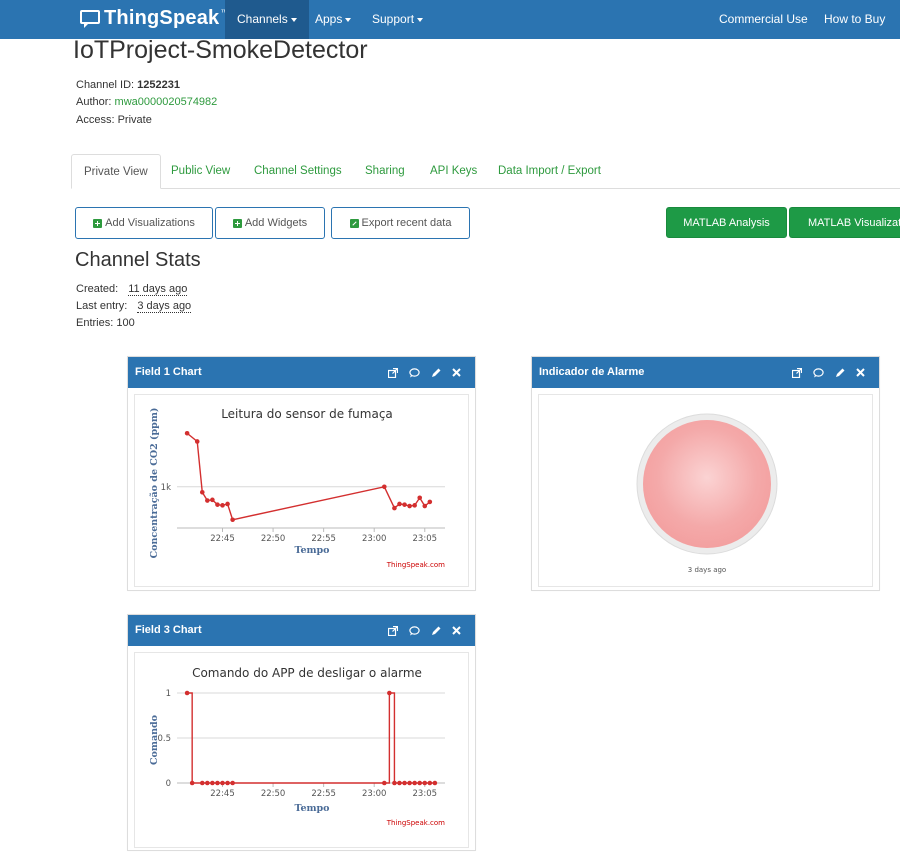  I want to click on last-entry-row: Last entry: 3 days ago, so click(134, 306).